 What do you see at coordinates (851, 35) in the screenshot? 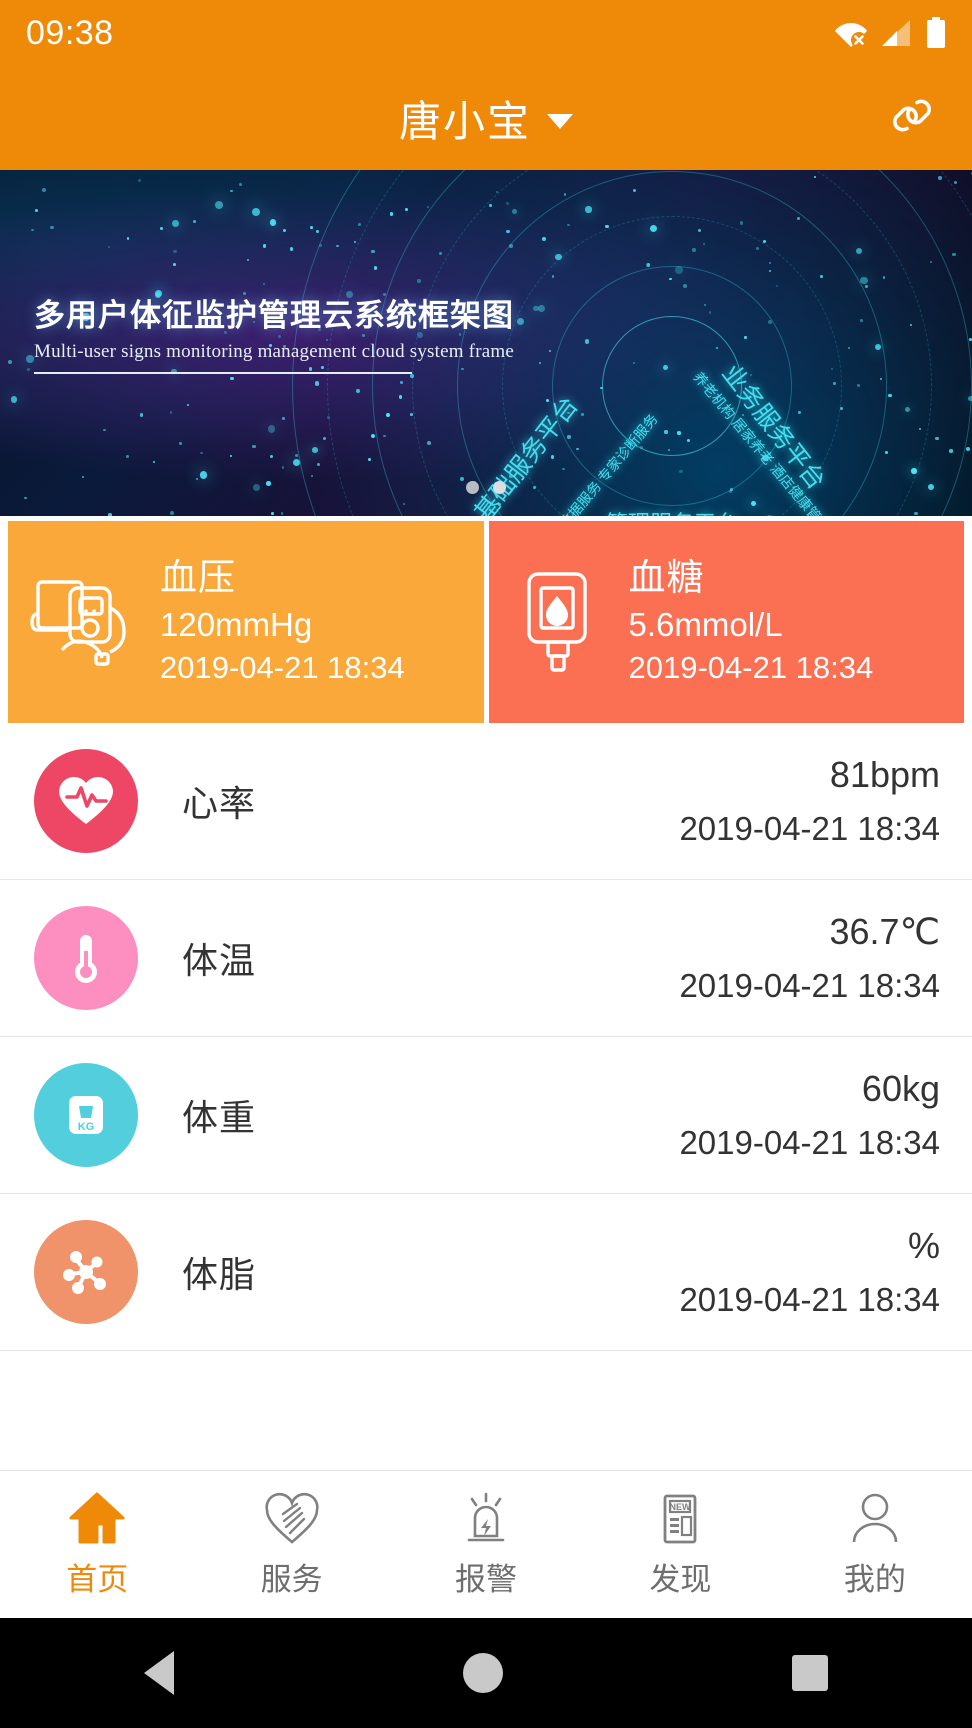
I see `wifi-off-icon` at bounding box center [851, 35].